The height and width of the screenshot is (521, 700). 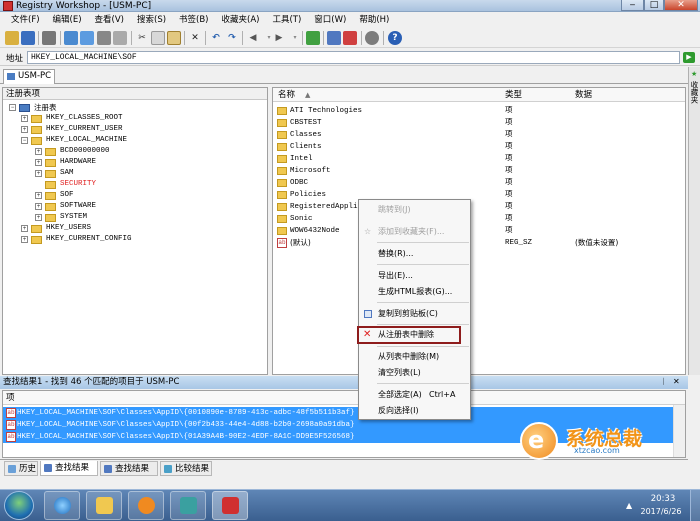 I want to click on list-row: Microsoft 项, so click(x=479, y=171).